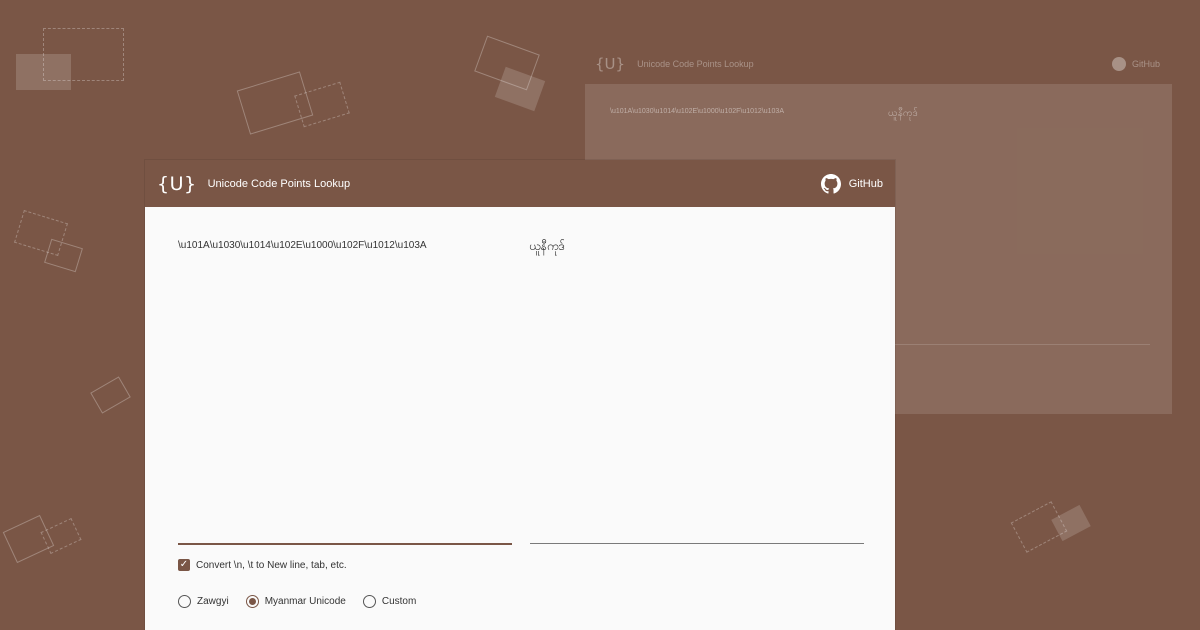  What do you see at coordinates (903, 113) in the screenshot?
I see `background-output-text: ယူနီကုဒ်` at bounding box center [903, 113].